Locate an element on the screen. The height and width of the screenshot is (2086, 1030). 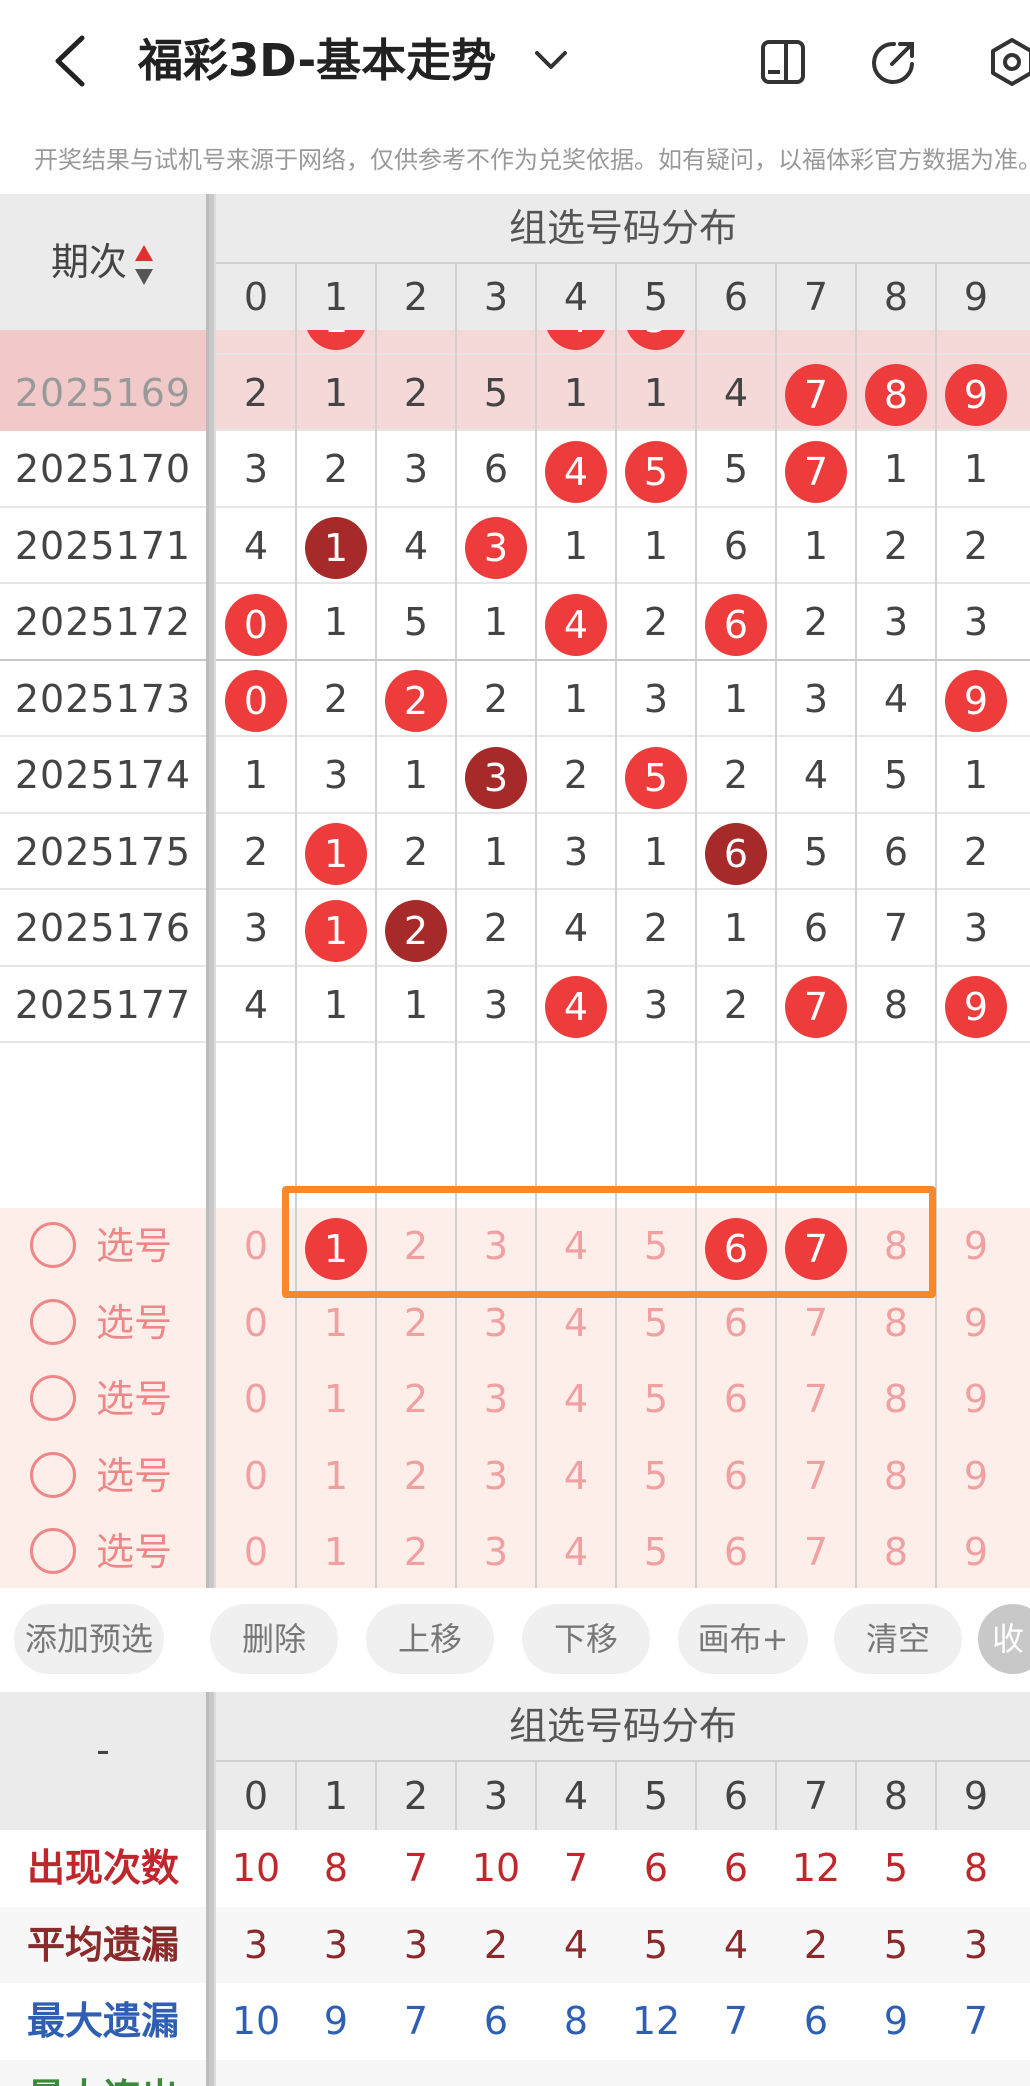
settings-icon is located at coordinates (1008, 62).